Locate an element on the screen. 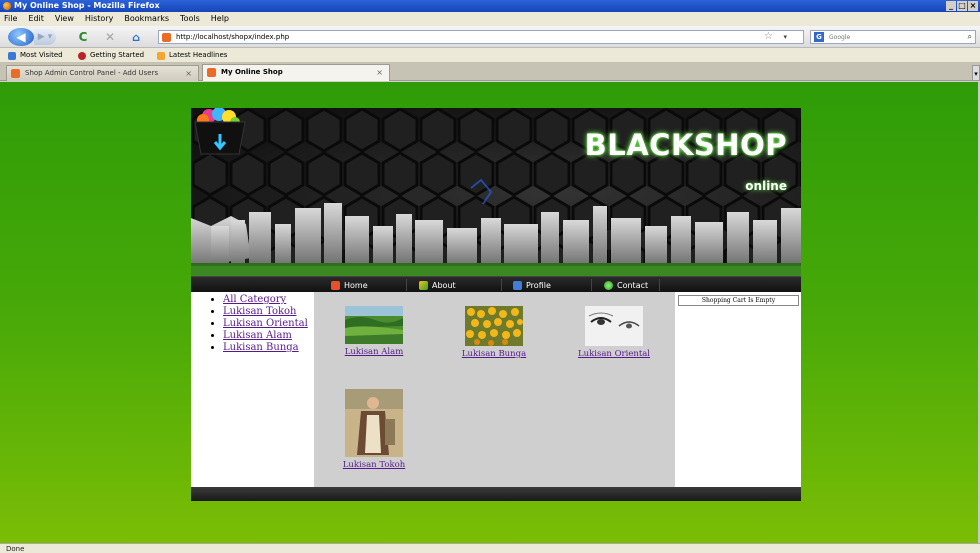  tab-label: Shop Admin Control Panel - Add Users is located at coordinates (92, 73).